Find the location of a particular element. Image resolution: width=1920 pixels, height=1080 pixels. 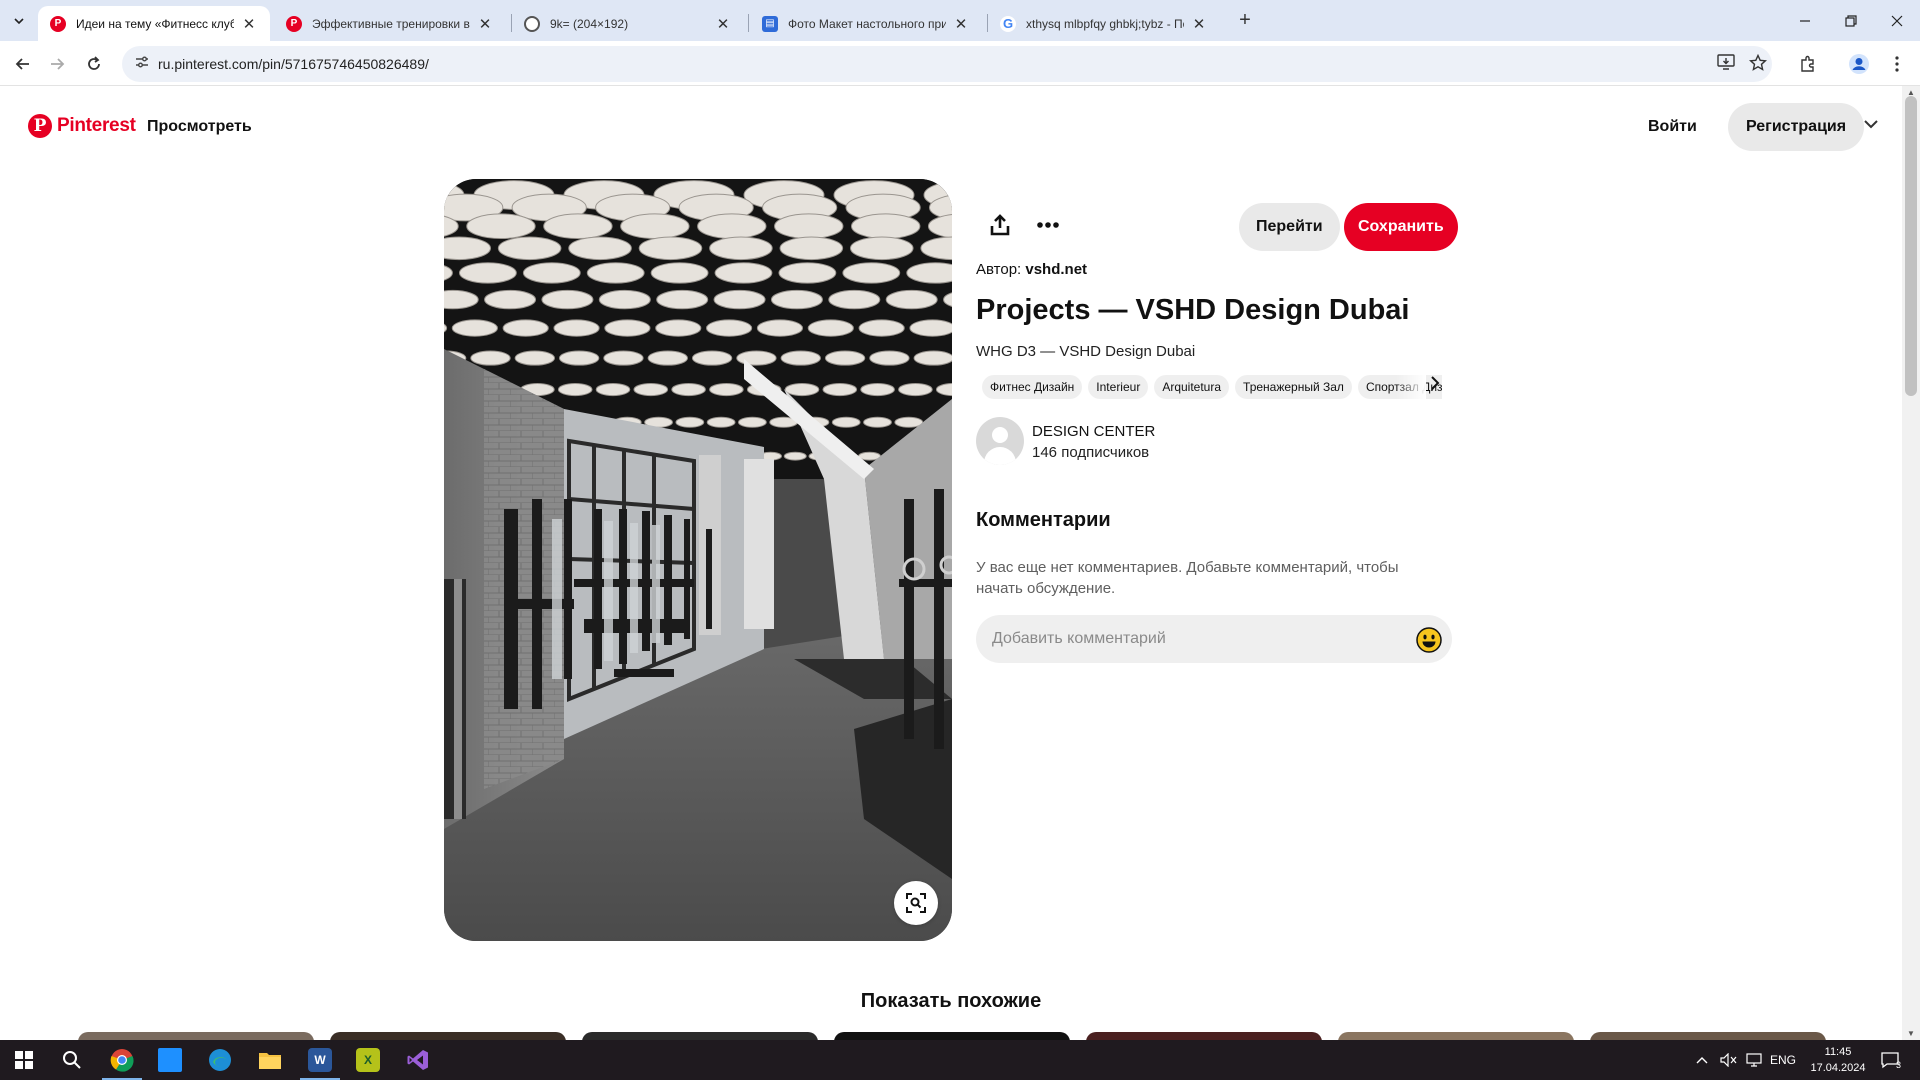

windows-start-icon is located at coordinates (24, 1060).